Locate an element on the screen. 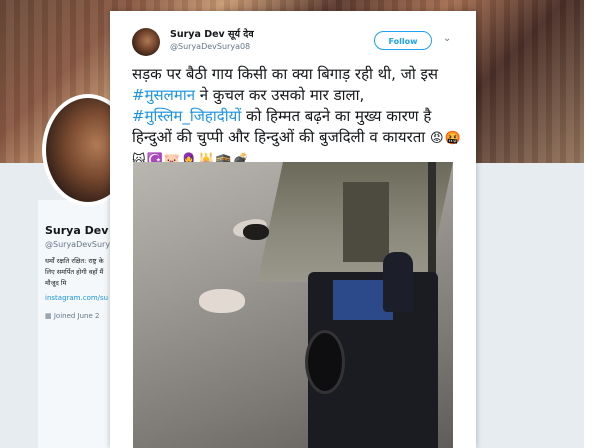 This screenshot has width=592, height=448. video-frame-shop is located at coordinates (366, 222).